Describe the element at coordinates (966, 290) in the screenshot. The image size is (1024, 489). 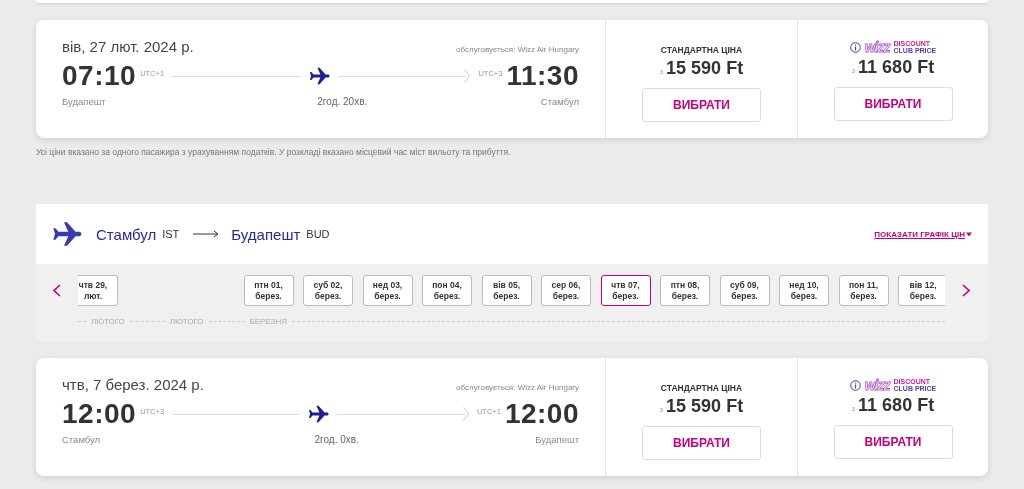
I see `chevron-right-icon` at that location.